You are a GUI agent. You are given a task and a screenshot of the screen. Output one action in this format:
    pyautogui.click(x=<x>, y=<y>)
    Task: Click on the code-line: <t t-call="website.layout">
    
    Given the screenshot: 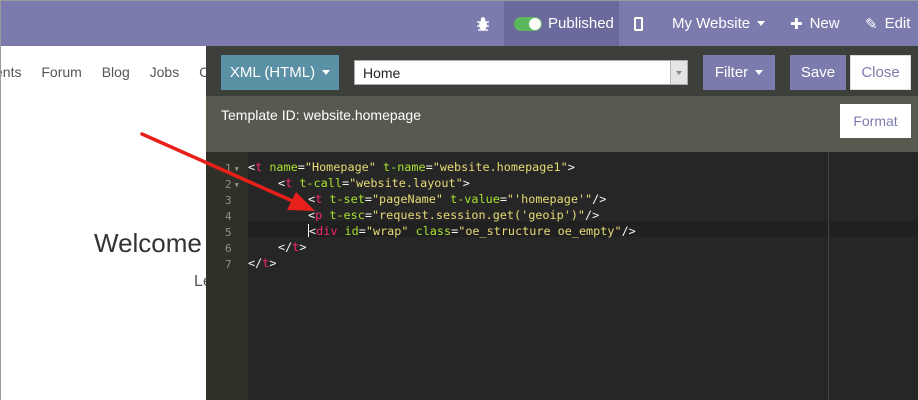 What is the action you would take?
    pyautogui.click(x=374, y=183)
    